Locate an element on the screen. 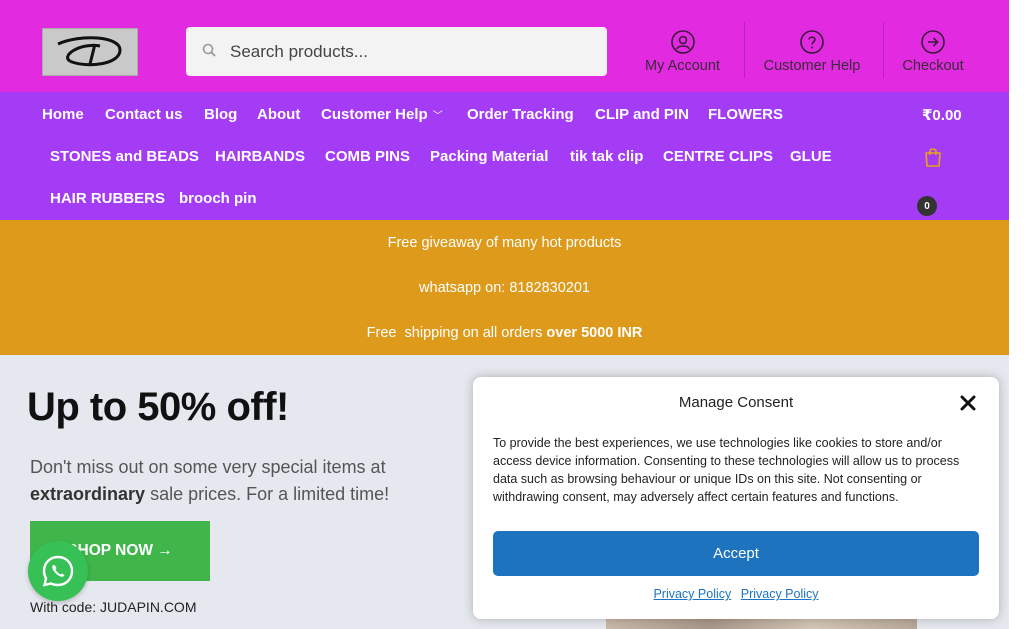 This screenshot has height=629, width=1024. site-logo is located at coordinates (90, 52).